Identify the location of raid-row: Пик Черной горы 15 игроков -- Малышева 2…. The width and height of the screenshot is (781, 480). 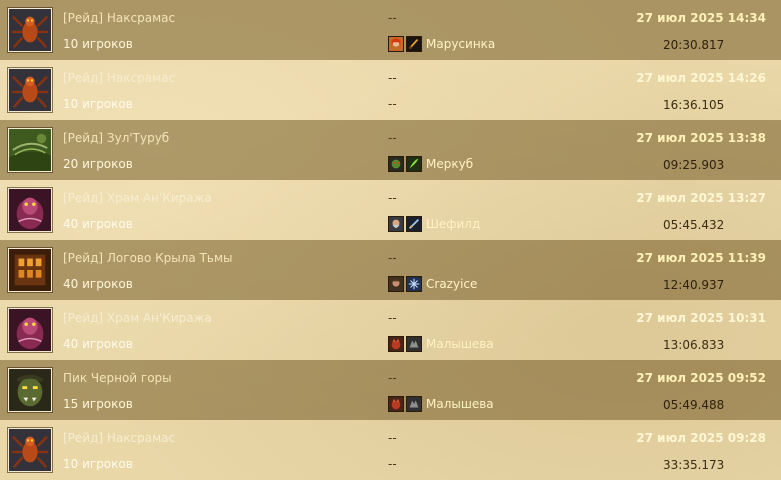
(390, 390).